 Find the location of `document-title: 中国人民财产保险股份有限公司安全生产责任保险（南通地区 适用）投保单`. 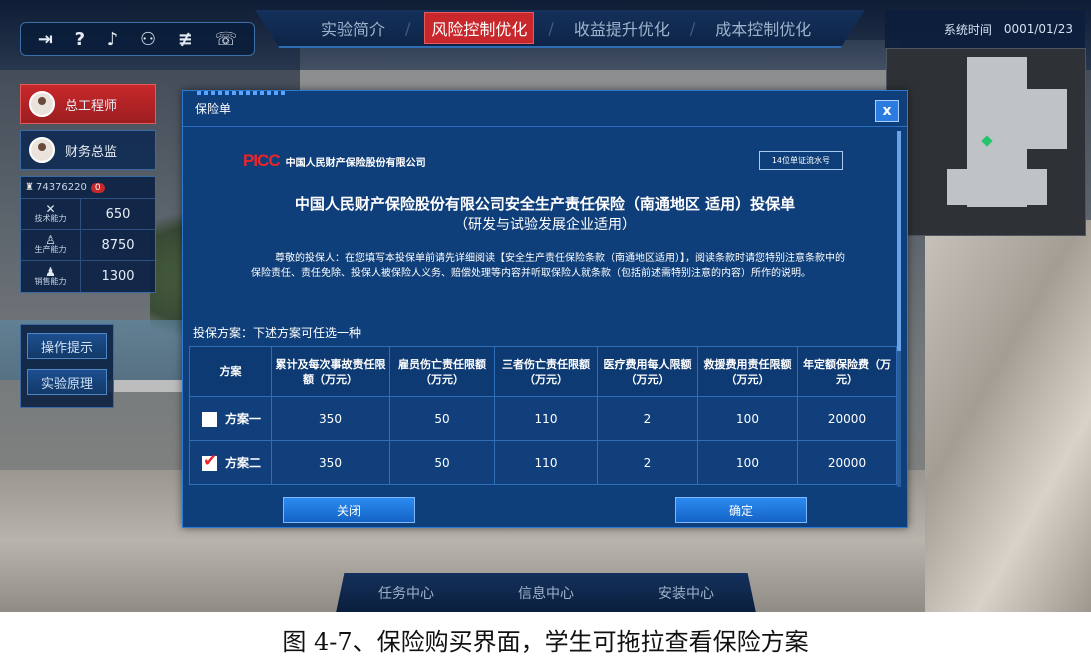

document-title: 中国人民财产保险股份有限公司安全生产责任保险（南通地区 适用）投保单 is located at coordinates (545, 204).